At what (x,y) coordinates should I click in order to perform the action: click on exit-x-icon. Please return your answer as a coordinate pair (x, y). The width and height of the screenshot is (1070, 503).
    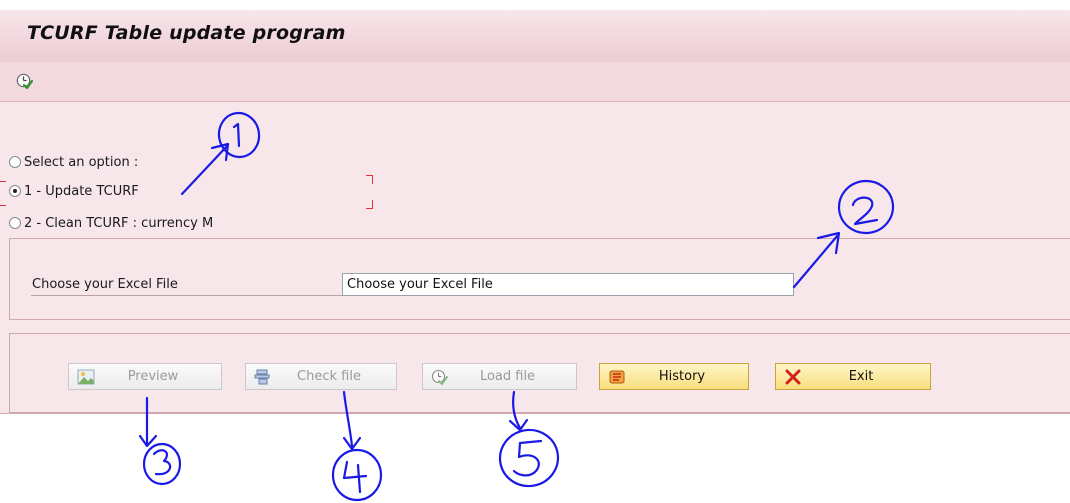
    Looking at the image, I should click on (793, 377).